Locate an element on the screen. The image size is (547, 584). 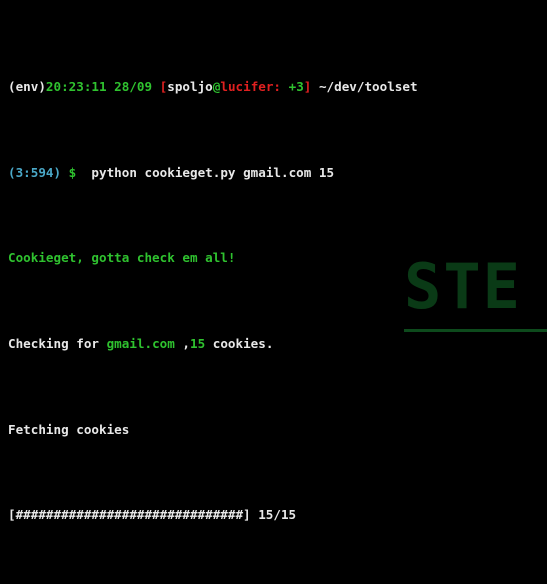
checking-prefix: Checking for is located at coordinates (57, 344).